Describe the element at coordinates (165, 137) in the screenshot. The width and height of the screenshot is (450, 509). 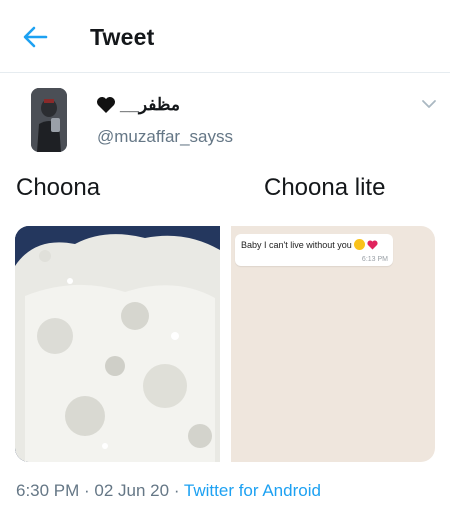
I see `author-handle: @muzaffar_sayss` at that location.